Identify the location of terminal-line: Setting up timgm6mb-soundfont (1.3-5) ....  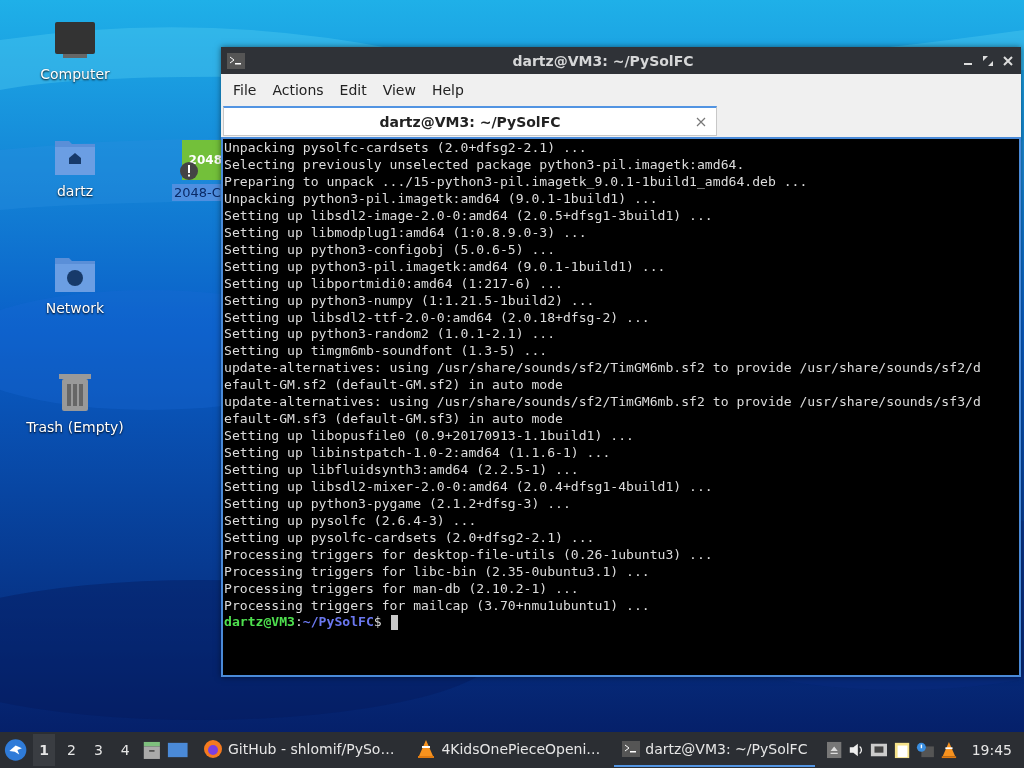
(386, 352).